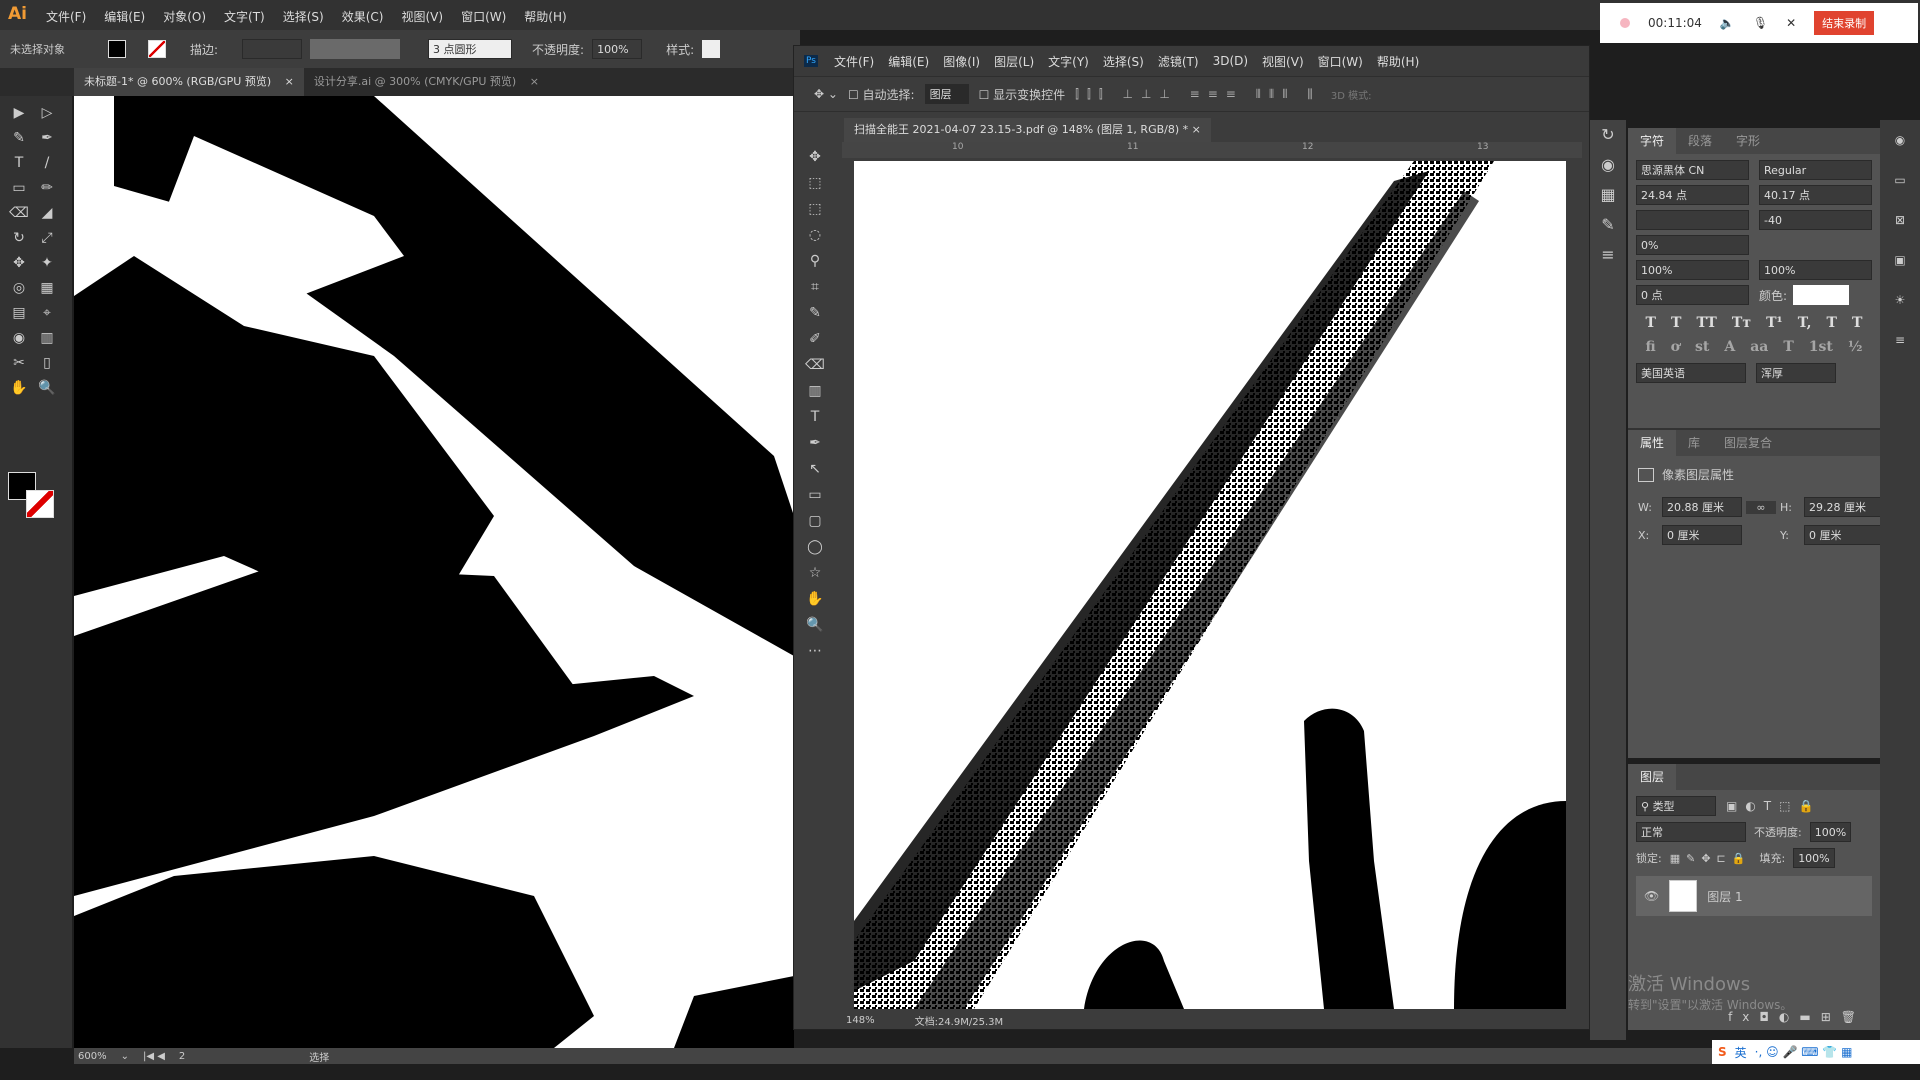 The width and height of the screenshot is (1920, 1080). Describe the element at coordinates (1821, 347) in the screenshot. I see `opentype-button: 1st` at that location.